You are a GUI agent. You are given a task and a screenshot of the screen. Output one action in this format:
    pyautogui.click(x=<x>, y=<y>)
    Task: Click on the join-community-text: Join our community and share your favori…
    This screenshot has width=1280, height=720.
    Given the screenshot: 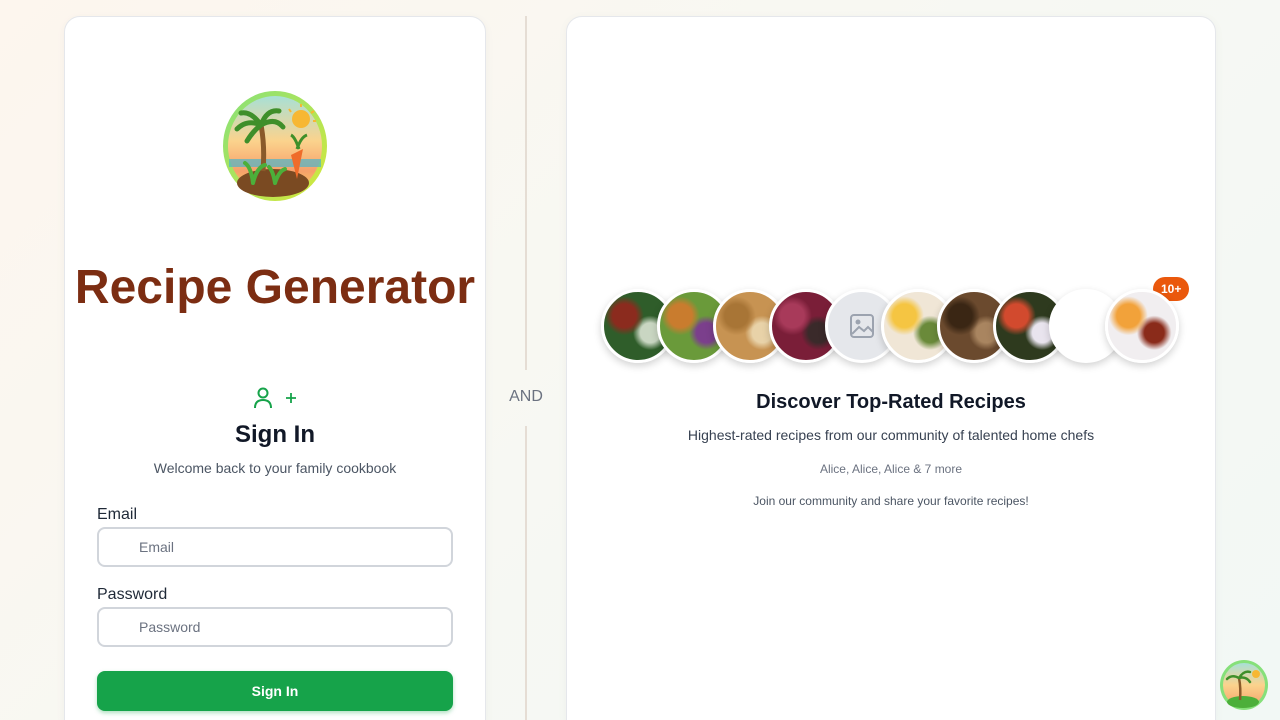 What is the action you would take?
    pyautogui.click(x=891, y=501)
    